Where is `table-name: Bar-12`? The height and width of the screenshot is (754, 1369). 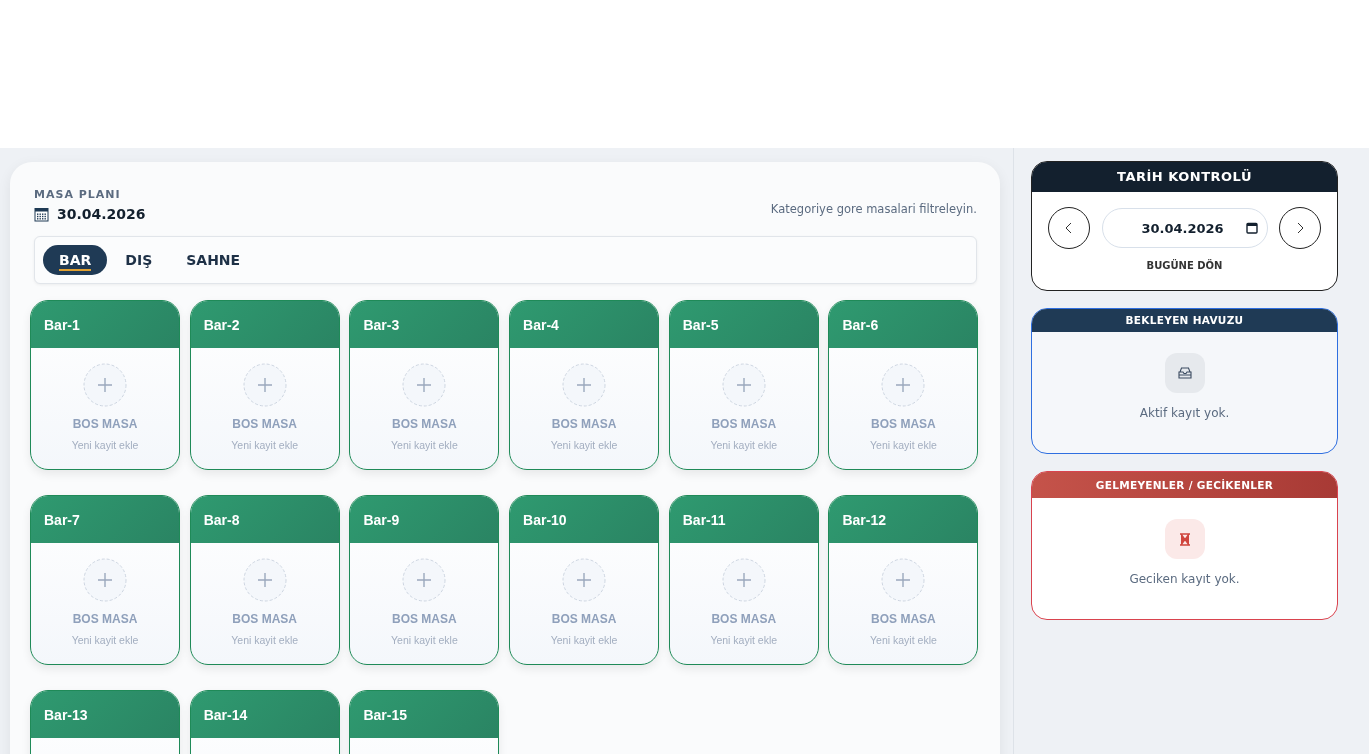 table-name: Bar-12 is located at coordinates (864, 519).